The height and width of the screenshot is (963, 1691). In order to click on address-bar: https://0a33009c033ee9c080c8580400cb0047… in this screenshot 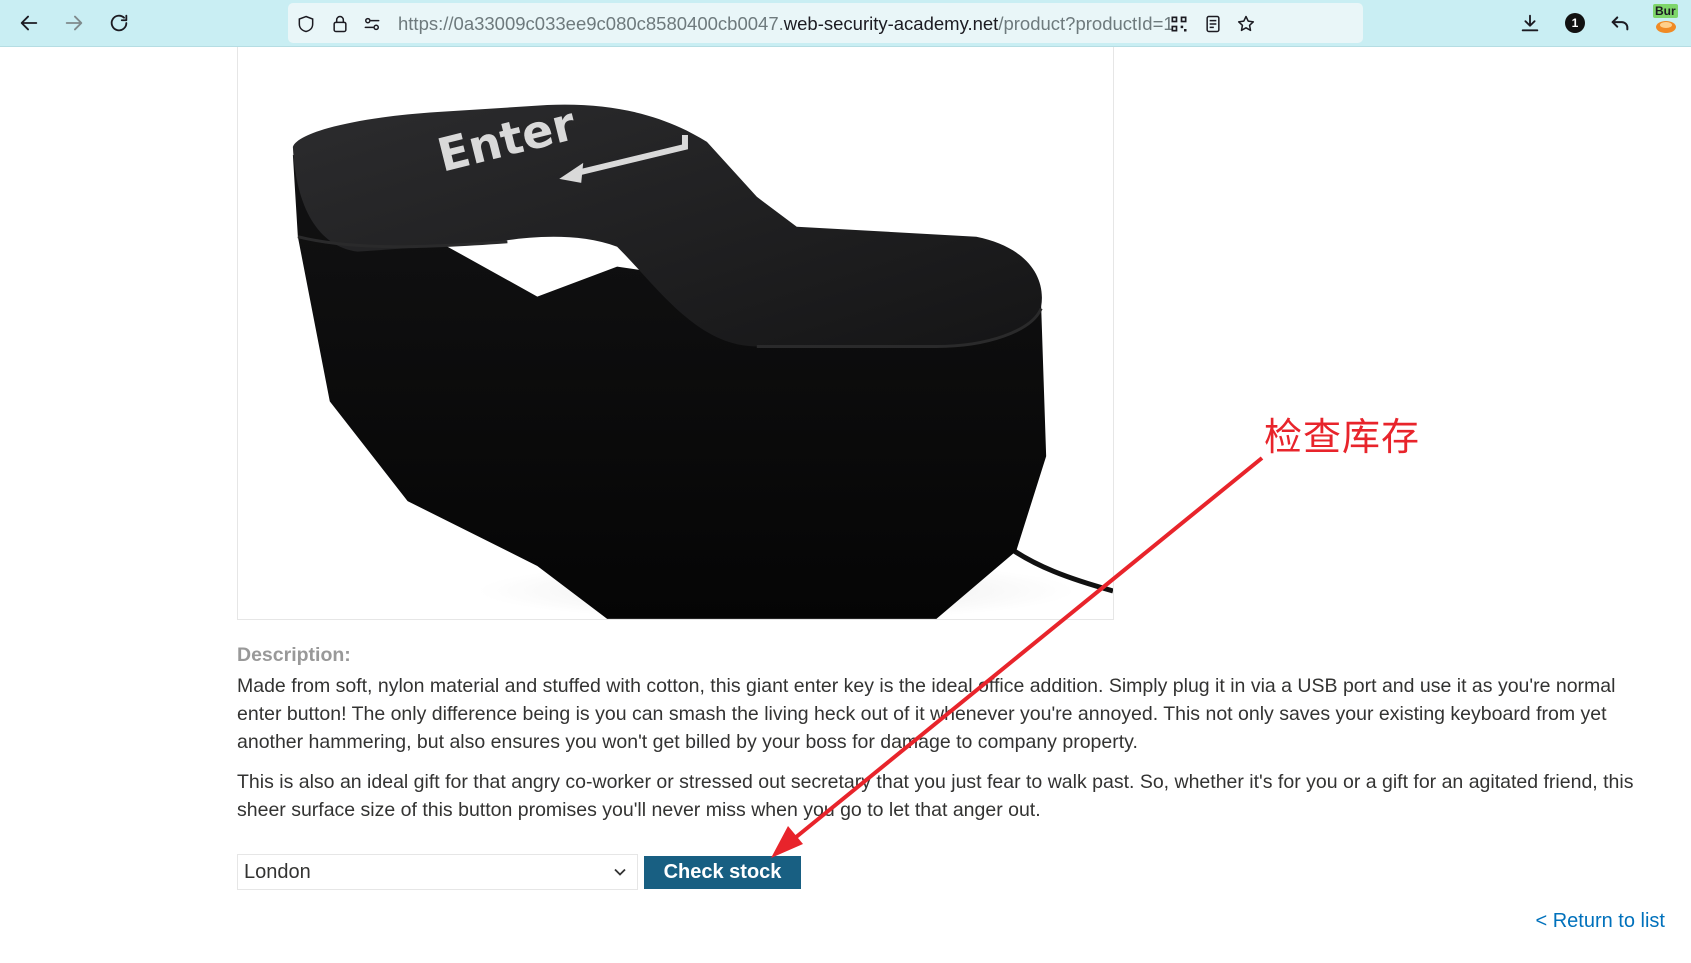, I will do `click(825, 23)`.